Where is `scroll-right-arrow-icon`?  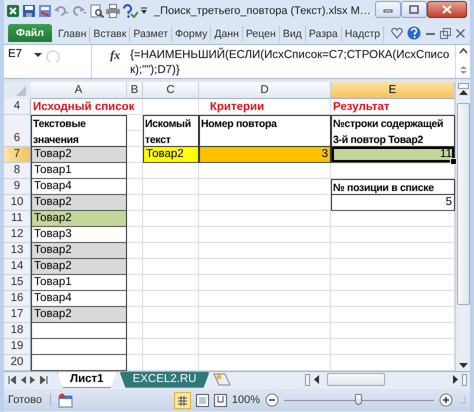
scroll-right-arrow-icon is located at coordinates (455, 379).